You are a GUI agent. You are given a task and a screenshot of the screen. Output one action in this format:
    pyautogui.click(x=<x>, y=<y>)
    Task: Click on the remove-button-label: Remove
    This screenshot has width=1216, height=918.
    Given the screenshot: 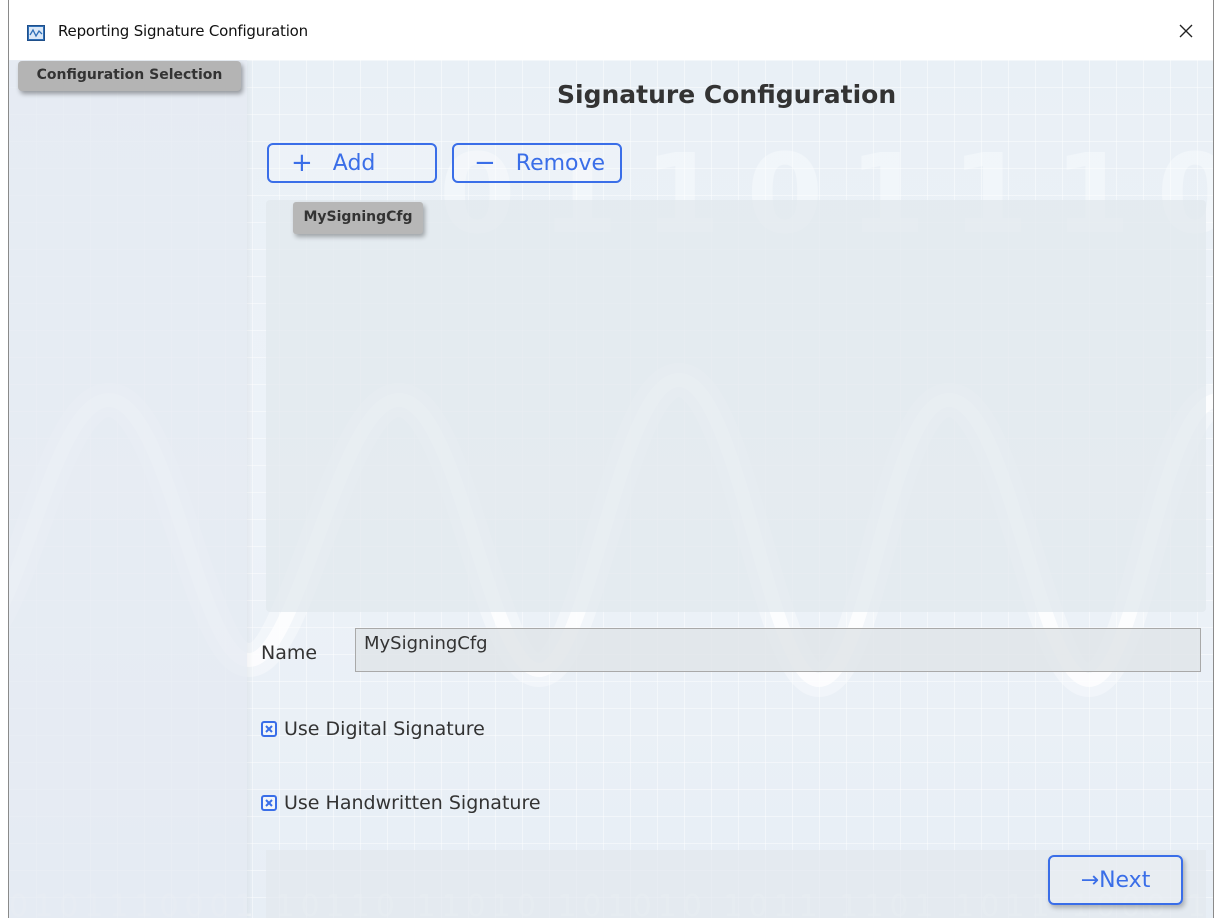 What is the action you would take?
    pyautogui.click(x=560, y=163)
    